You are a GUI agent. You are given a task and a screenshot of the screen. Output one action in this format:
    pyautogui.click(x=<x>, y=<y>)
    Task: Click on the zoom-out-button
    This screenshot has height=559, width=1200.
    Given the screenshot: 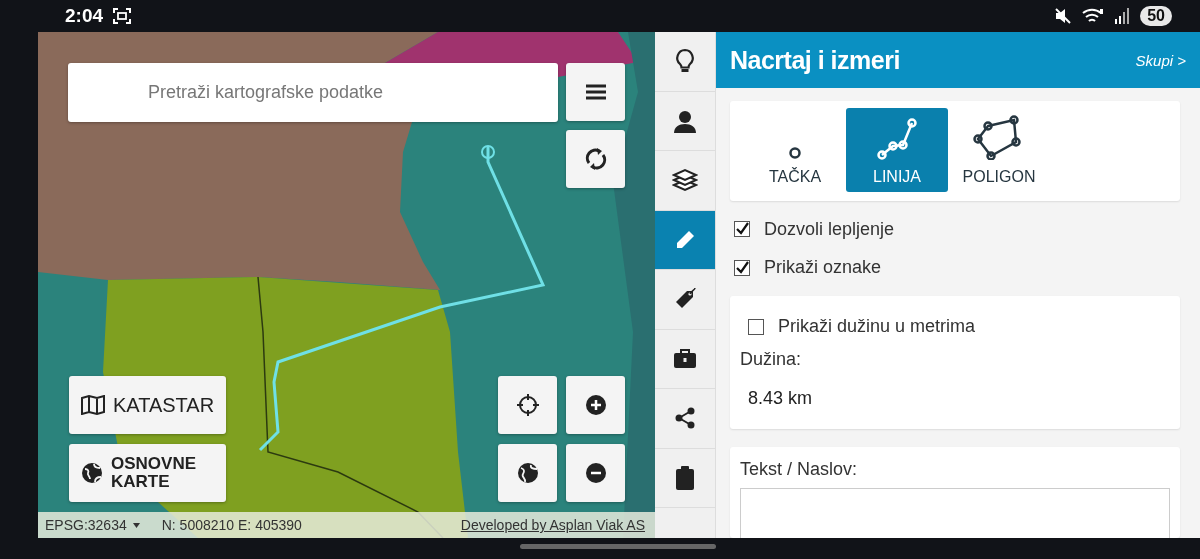 What is the action you would take?
    pyautogui.click(x=595, y=473)
    